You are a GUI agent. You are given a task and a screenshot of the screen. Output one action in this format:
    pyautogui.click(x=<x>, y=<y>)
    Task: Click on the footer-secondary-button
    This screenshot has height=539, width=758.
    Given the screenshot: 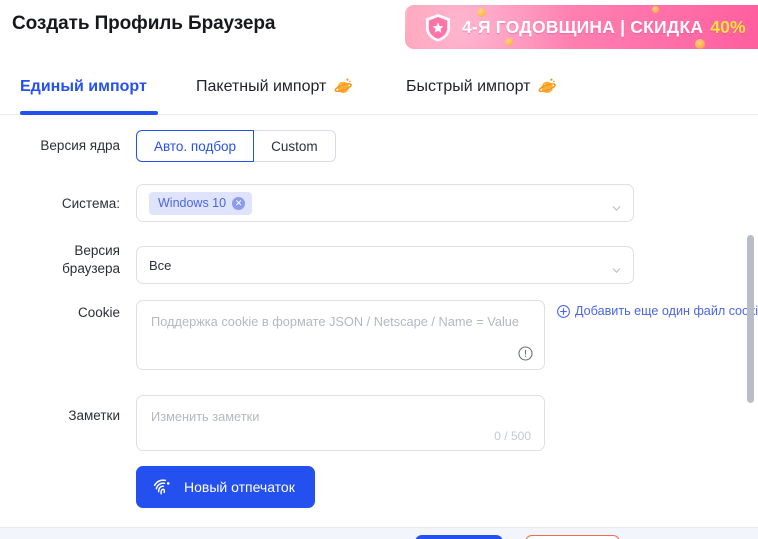 What is the action you would take?
    pyautogui.click(x=572, y=537)
    